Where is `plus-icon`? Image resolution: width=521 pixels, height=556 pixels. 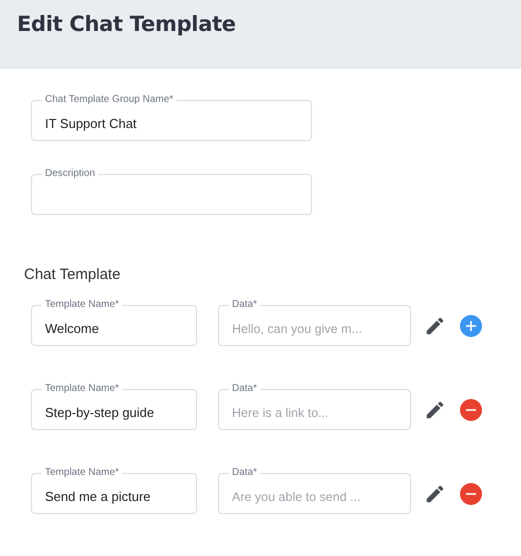 plus-icon is located at coordinates (471, 325).